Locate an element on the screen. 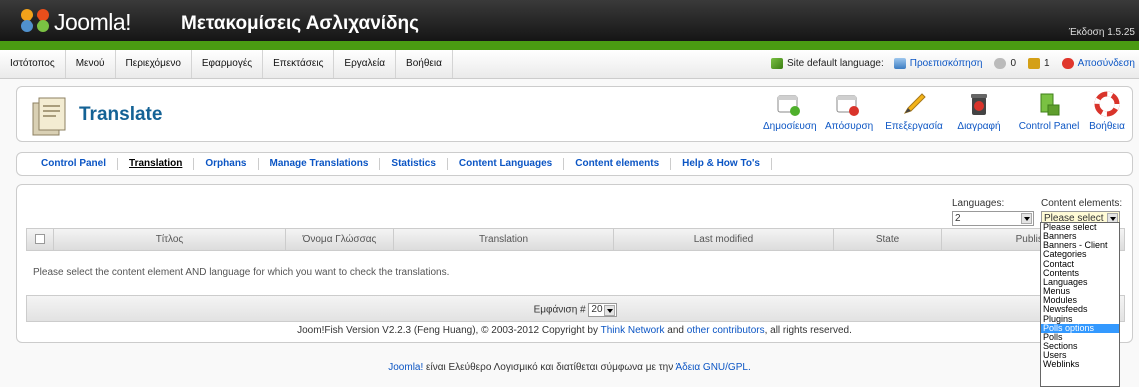 This screenshot has height=387, width=1139. dropdown-option: Modules is located at coordinates (1080, 300).